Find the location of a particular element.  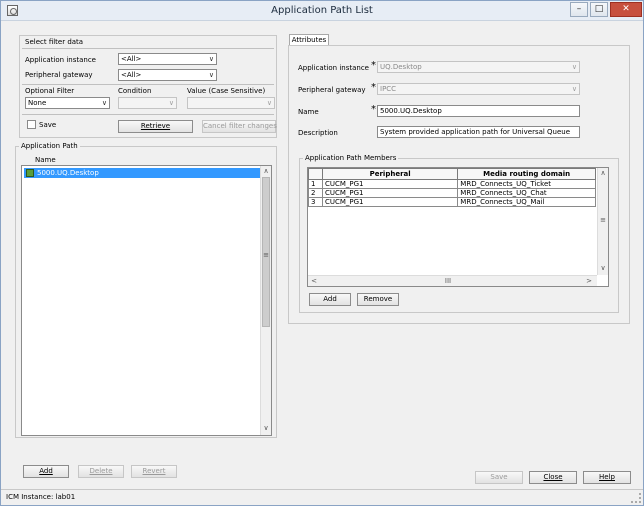

minimize-button: – is located at coordinates (579, 9).